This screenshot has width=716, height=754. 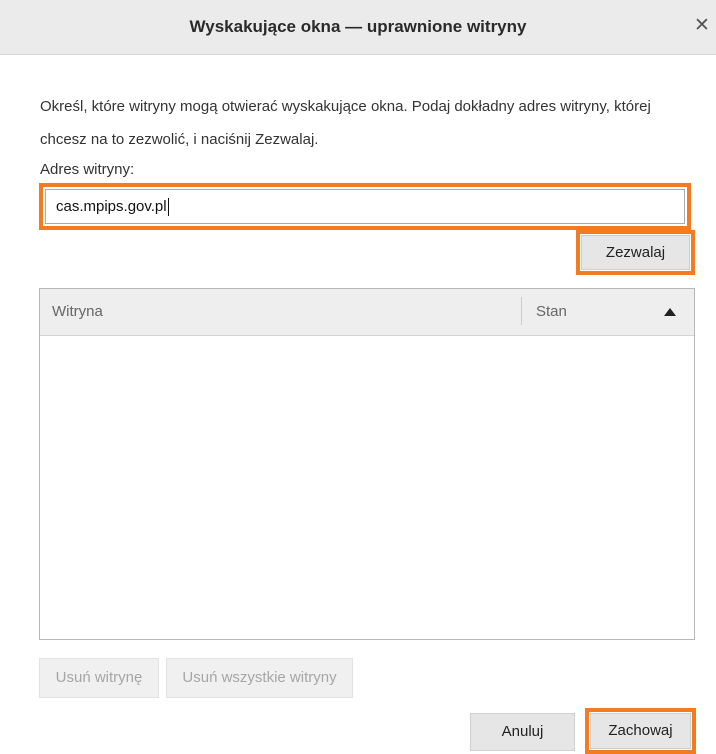 I want to click on save-button: Zachowaj, so click(x=640, y=731).